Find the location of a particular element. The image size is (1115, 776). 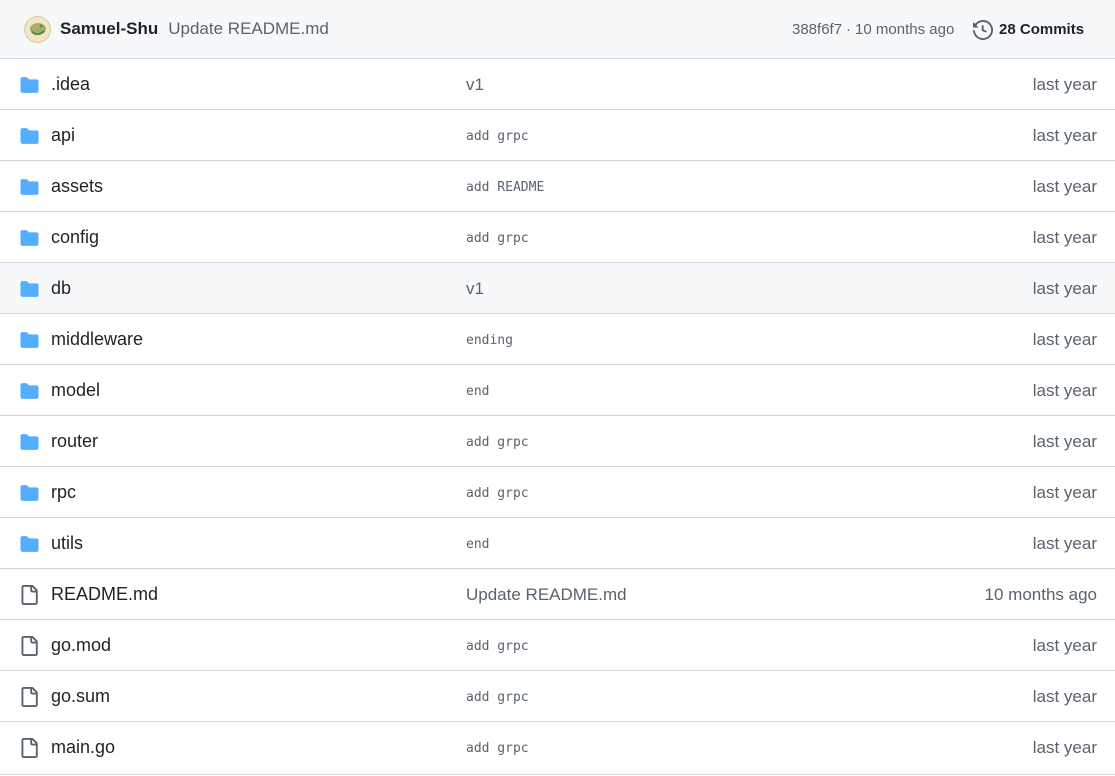

file-name-link: main.go is located at coordinates (83, 747).